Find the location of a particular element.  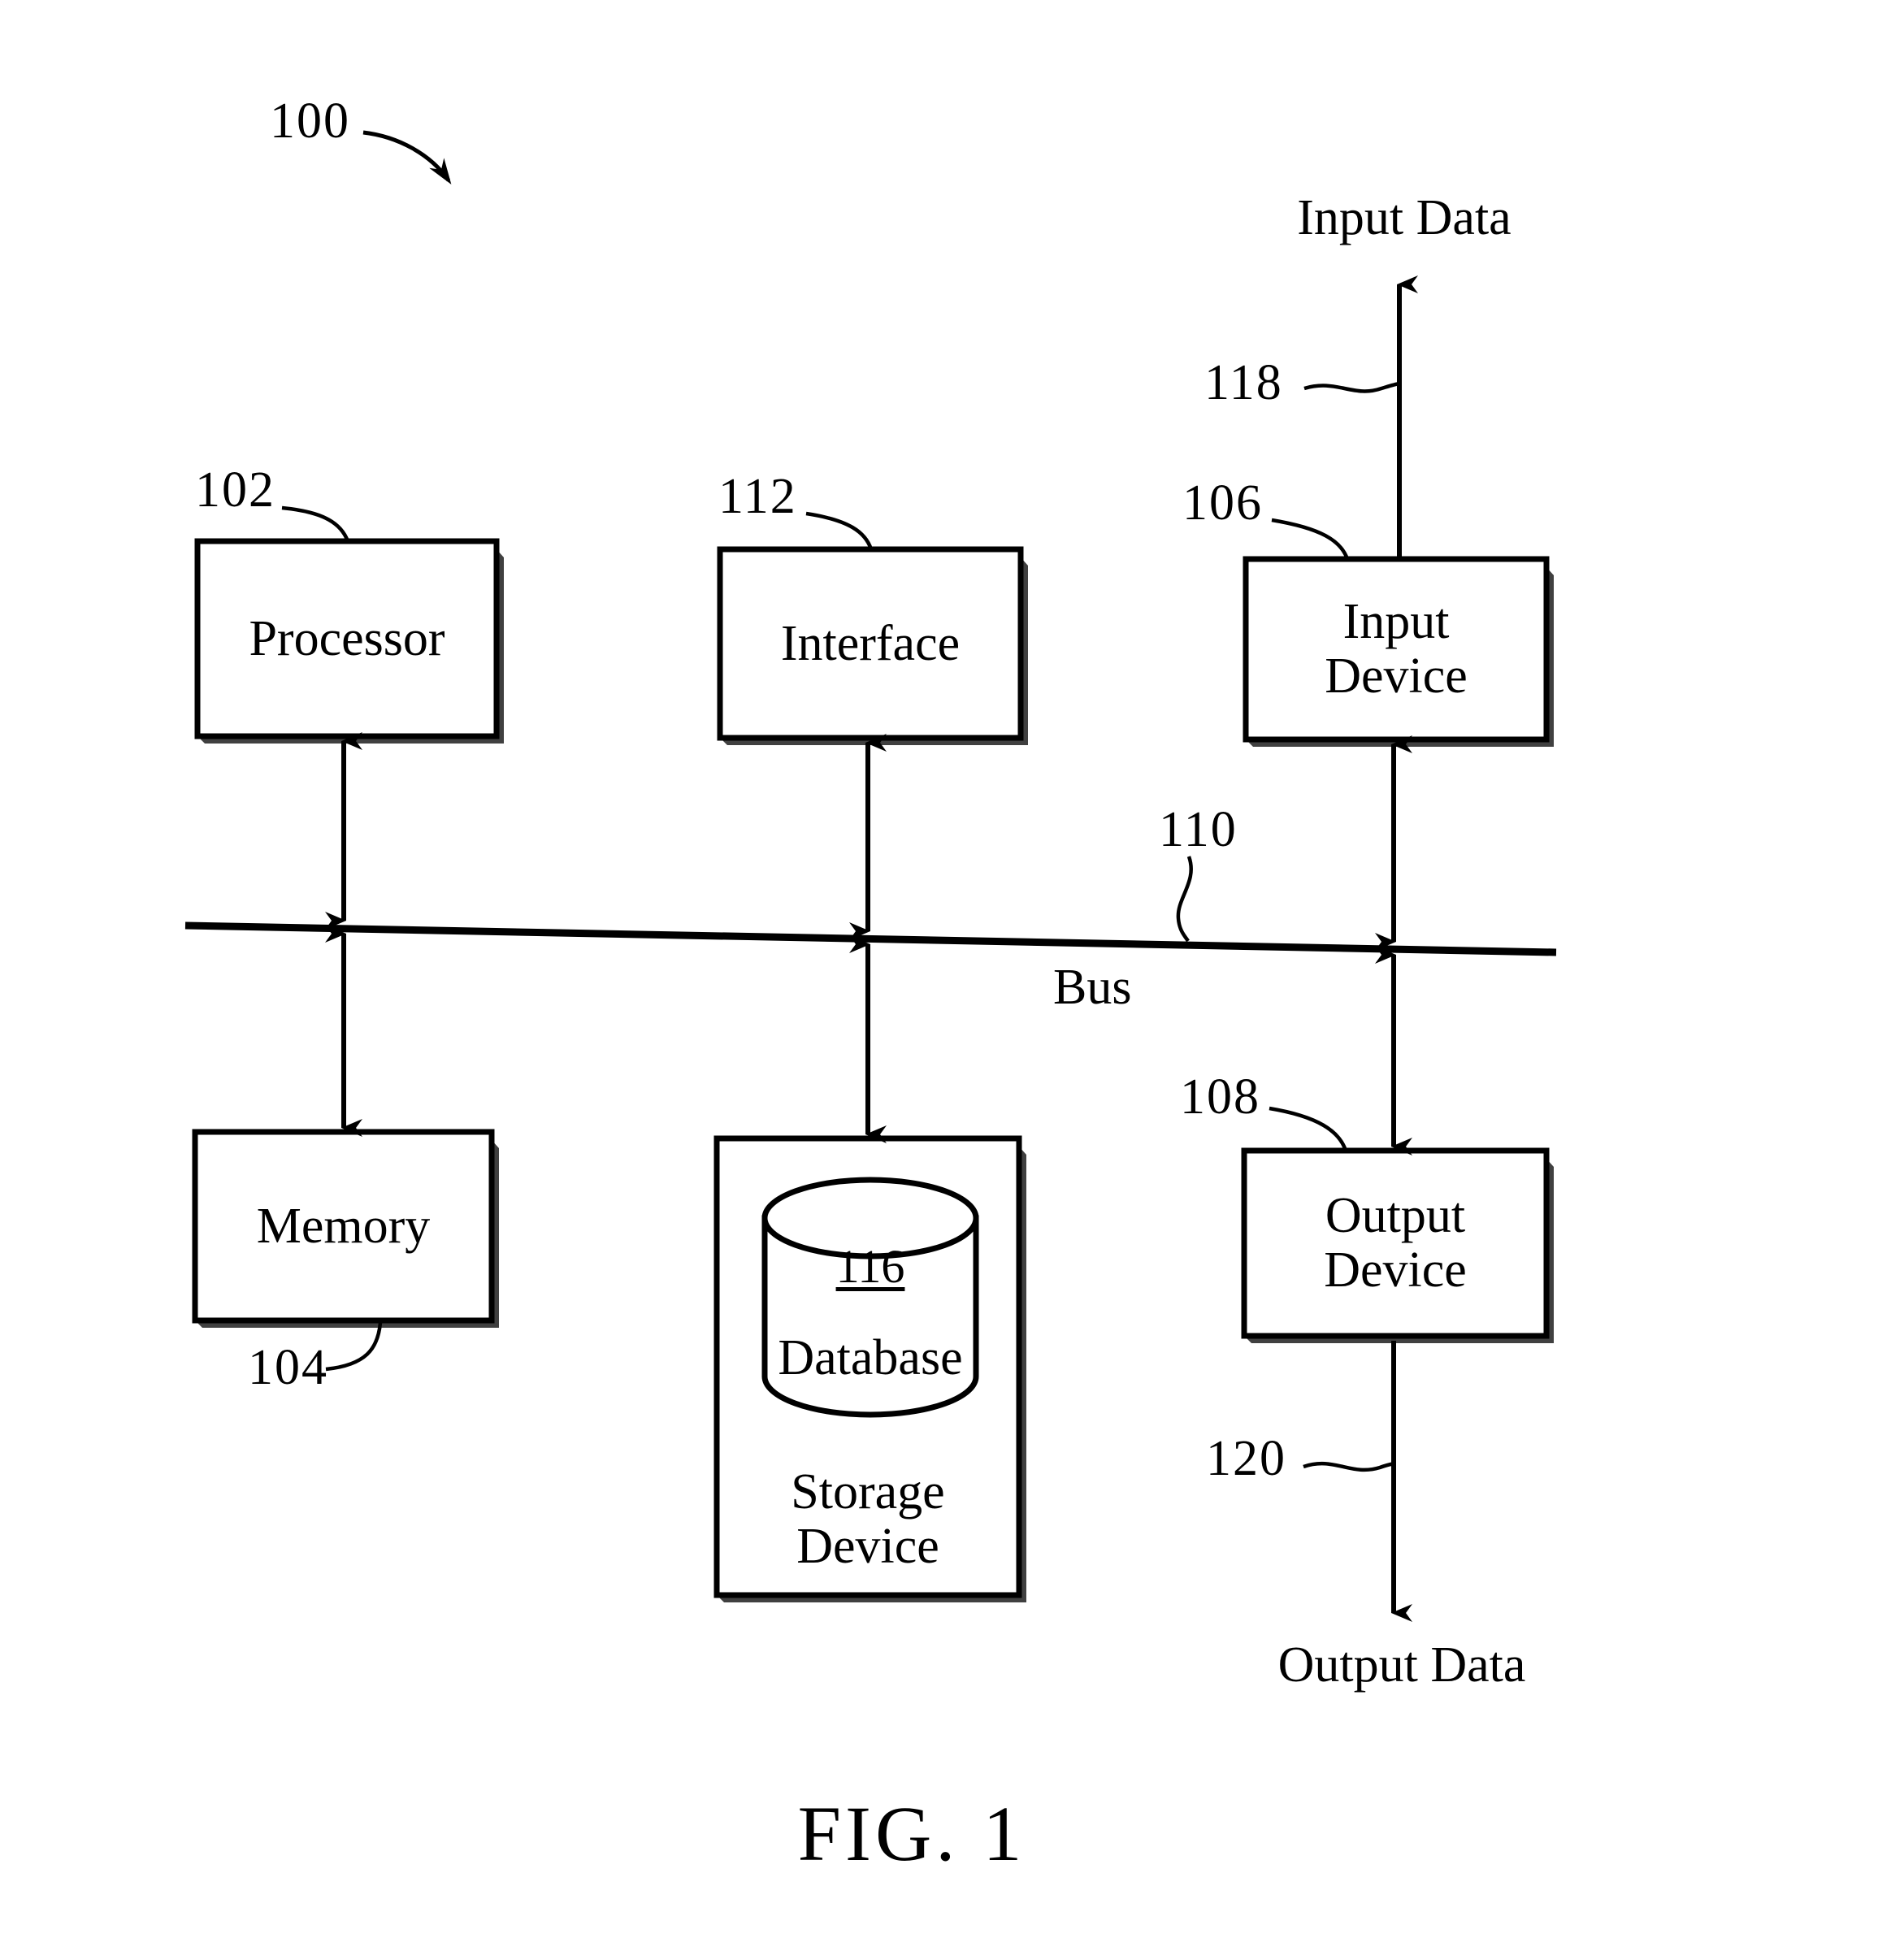

ref-number-interface: 112 is located at coordinates (757, 496).